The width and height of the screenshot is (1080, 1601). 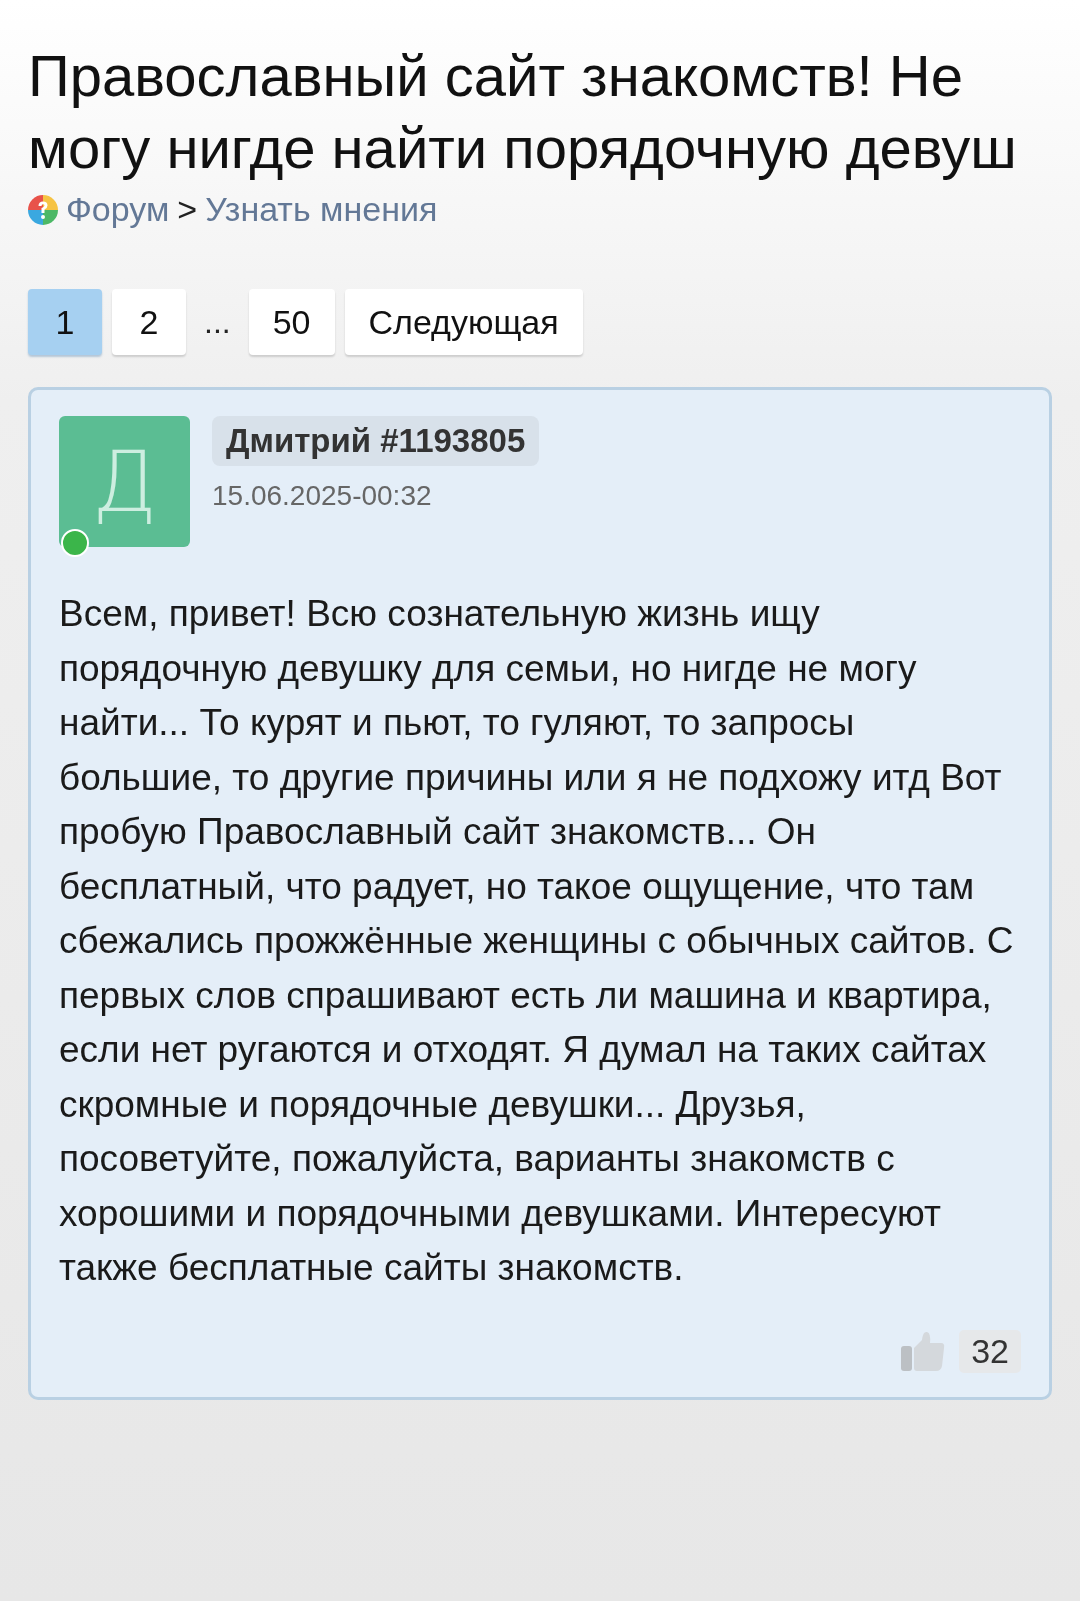 What do you see at coordinates (118, 209) in the screenshot?
I see `breadcrumb-link: Форум` at bounding box center [118, 209].